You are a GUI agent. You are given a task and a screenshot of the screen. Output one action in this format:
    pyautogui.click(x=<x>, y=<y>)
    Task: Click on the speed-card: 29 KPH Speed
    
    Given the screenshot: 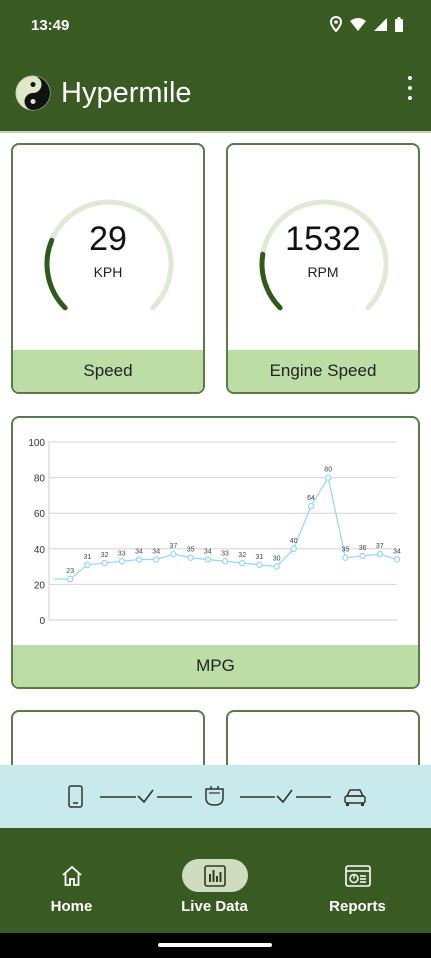 What is the action you would take?
    pyautogui.click(x=108, y=268)
    